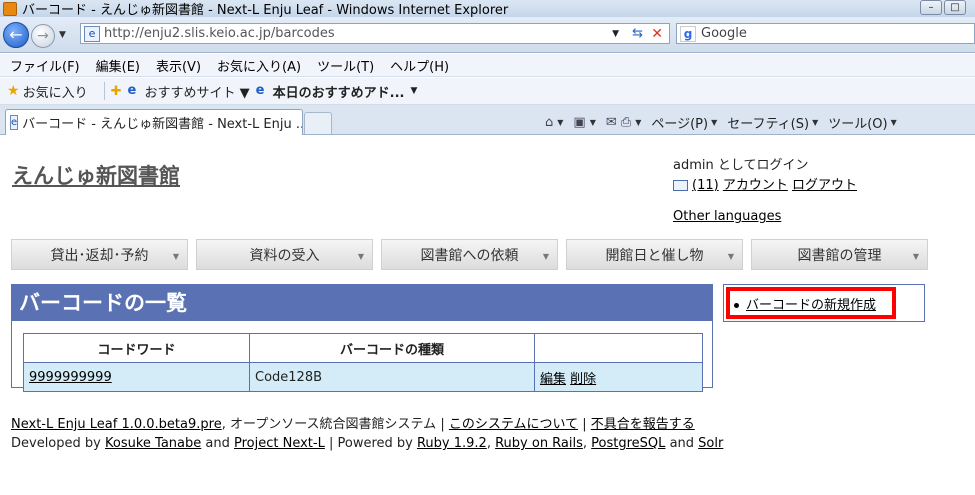 This screenshot has width=975, height=495. Describe the element at coordinates (96, 175) in the screenshot. I see `site-title-link: えんじゅ新図書館` at that location.